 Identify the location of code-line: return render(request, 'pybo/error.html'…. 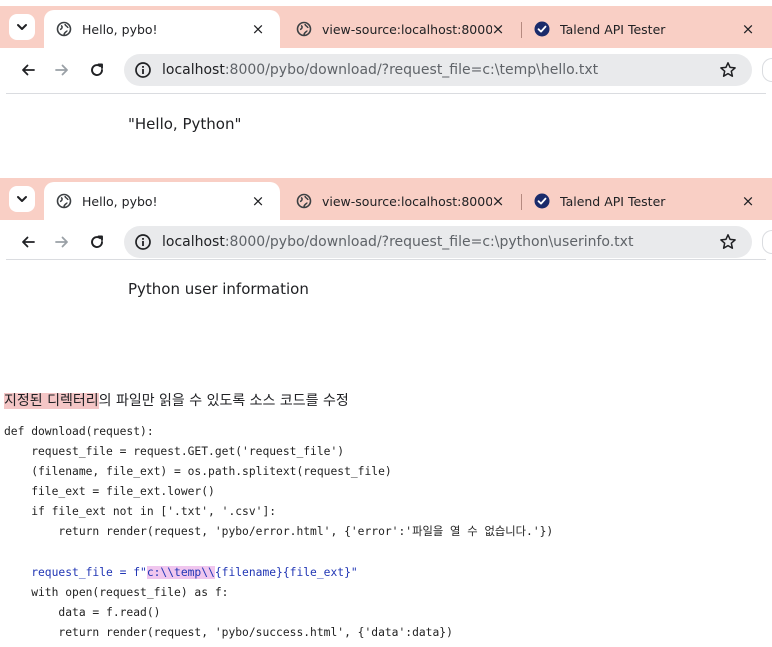
(279, 532).